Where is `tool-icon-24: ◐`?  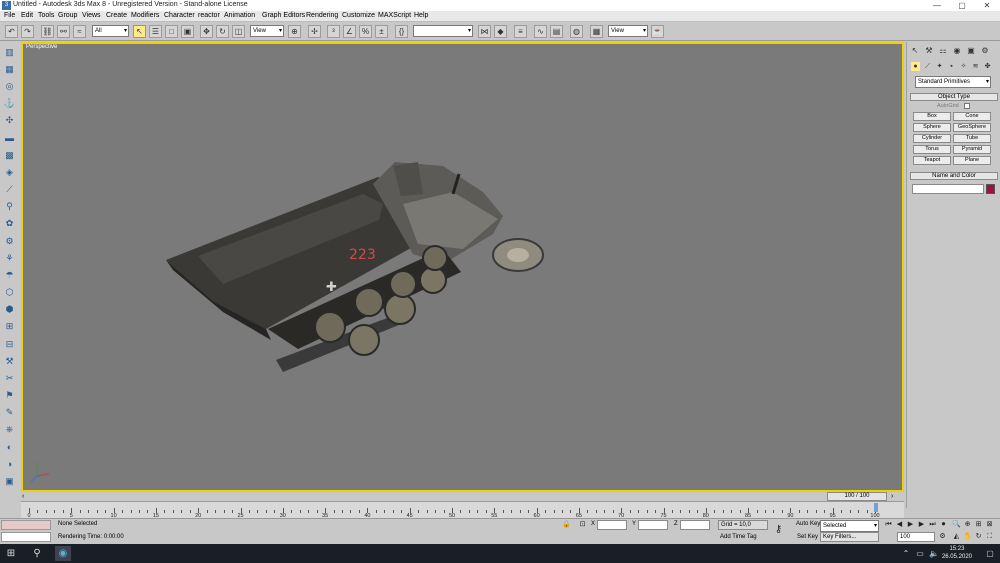
tool-icon-24: ◐ is located at coordinates (9, 447).